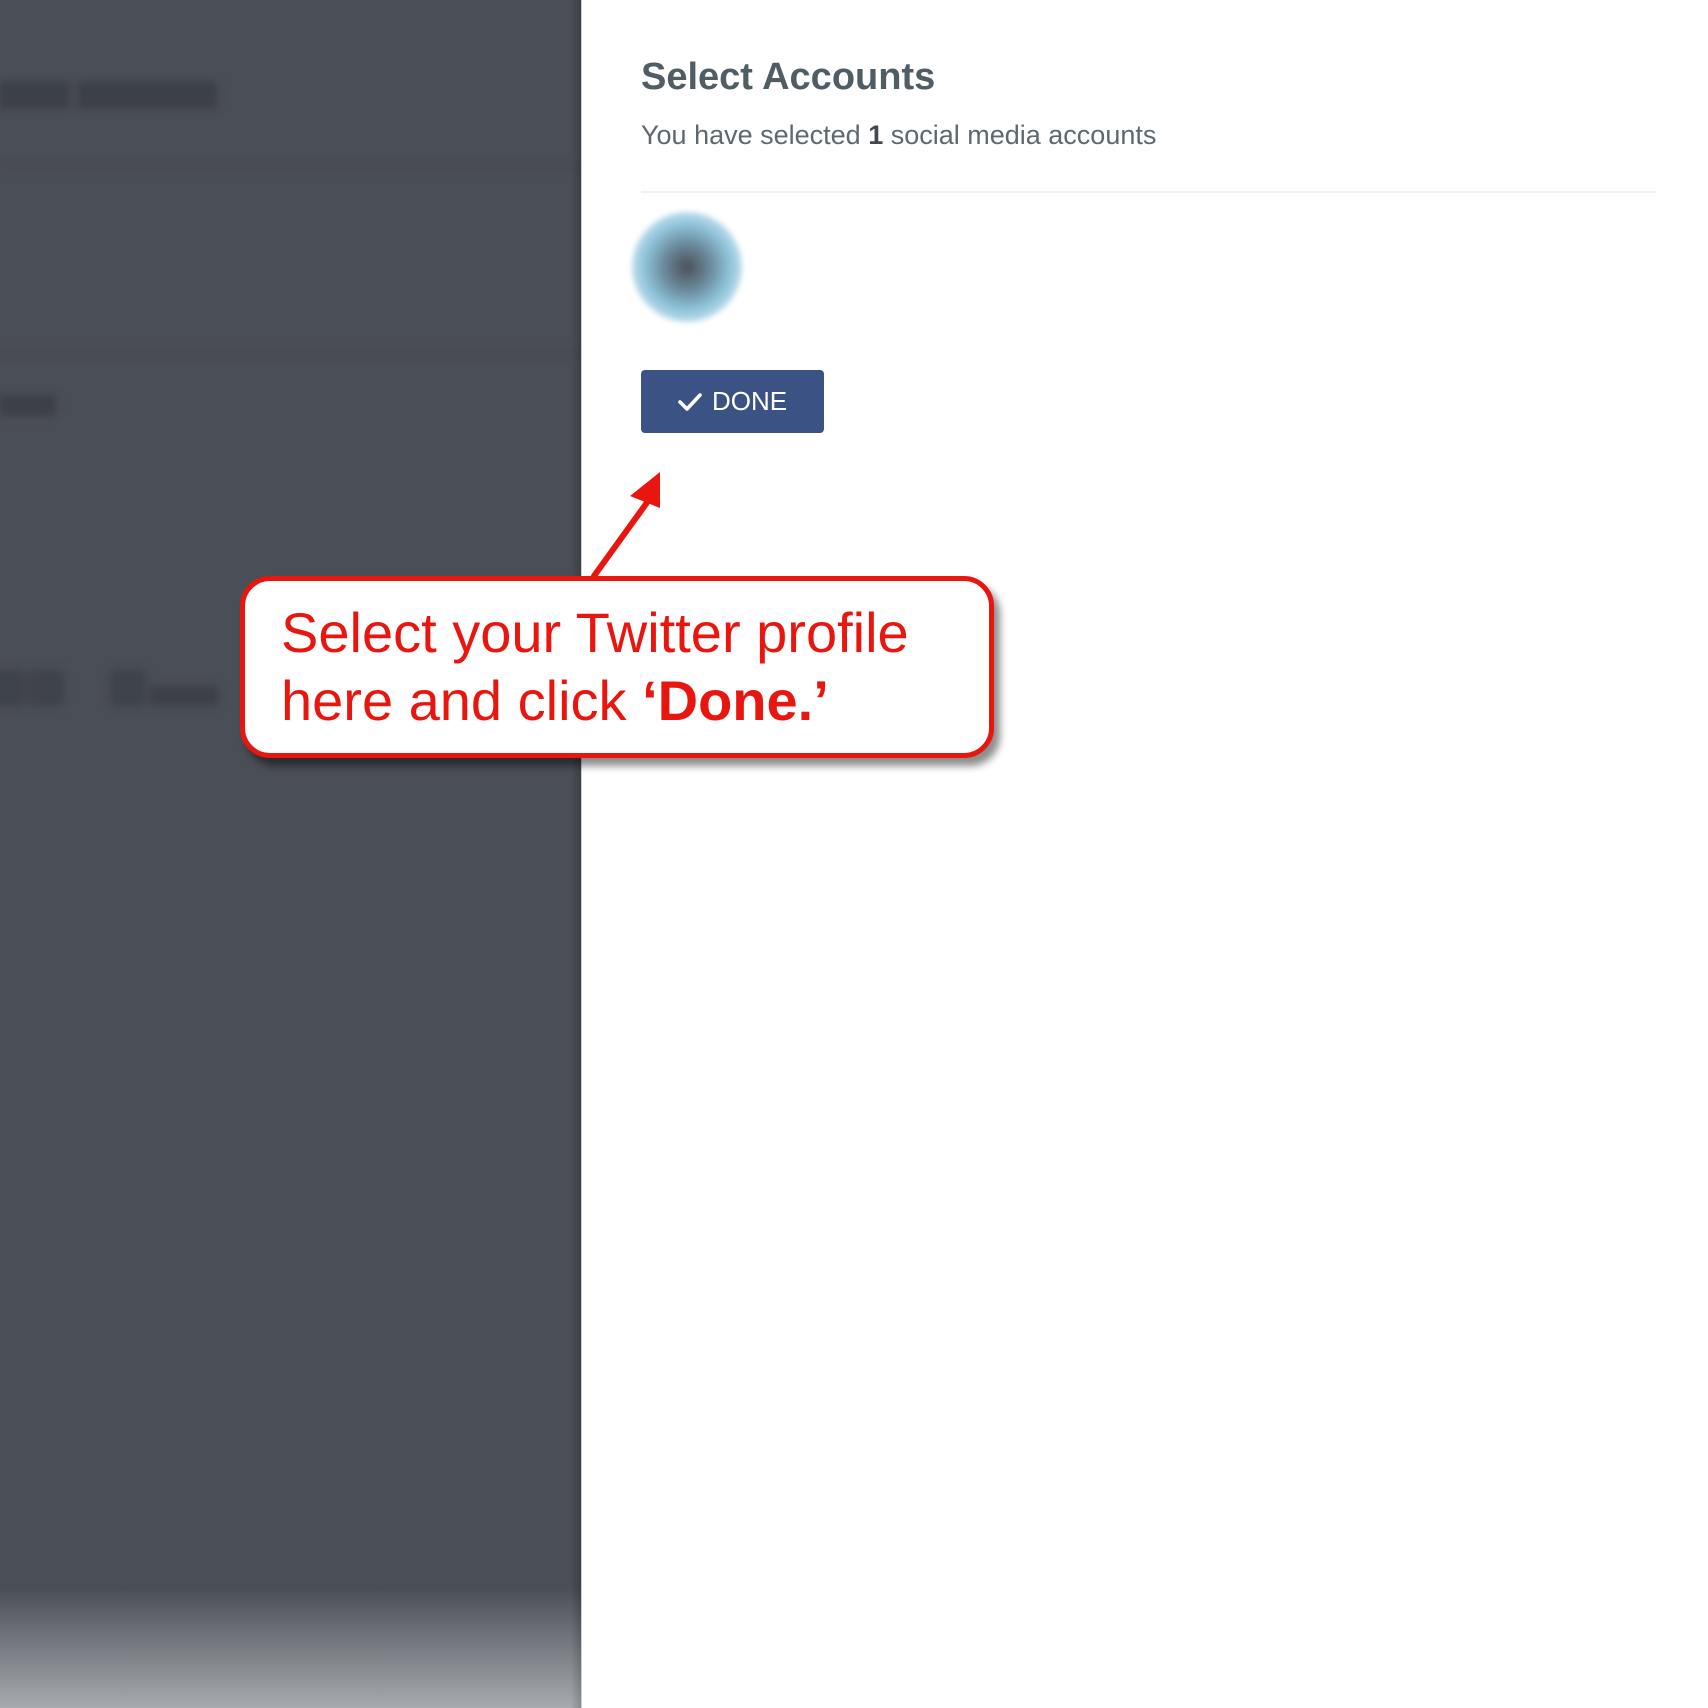  Describe the element at coordinates (749, 401) in the screenshot. I see `done-button-label: DONE` at that location.